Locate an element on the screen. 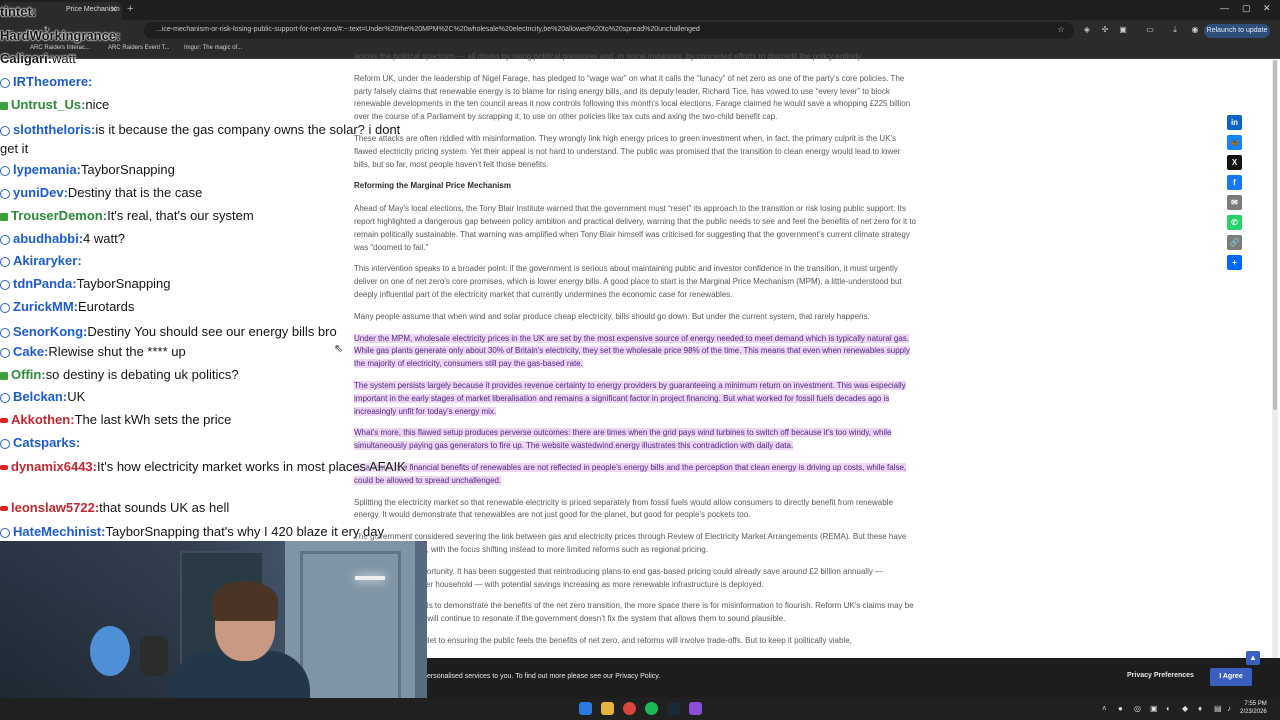 Image resolution: width=1280 pixels, height=720 pixels. chat-message: Cake:Rlewise shut the **** up is located at coordinates (93, 351).